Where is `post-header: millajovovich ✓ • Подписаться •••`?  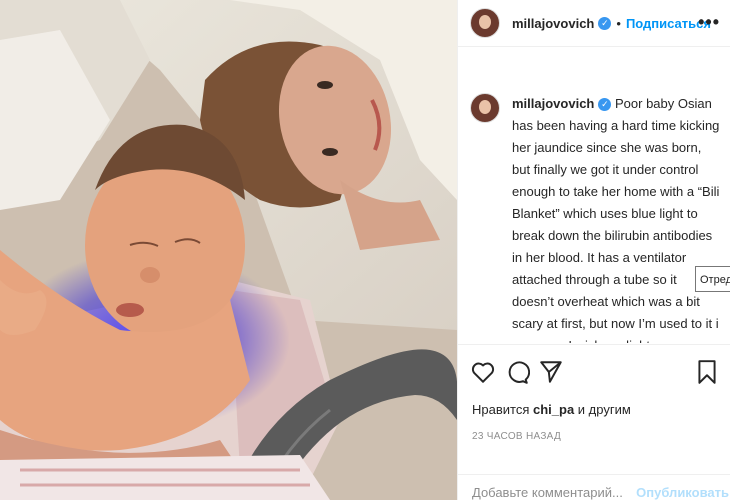 post-header: millajovovich ✓ • Подписаться ••• is located at coordinates (594, 23).